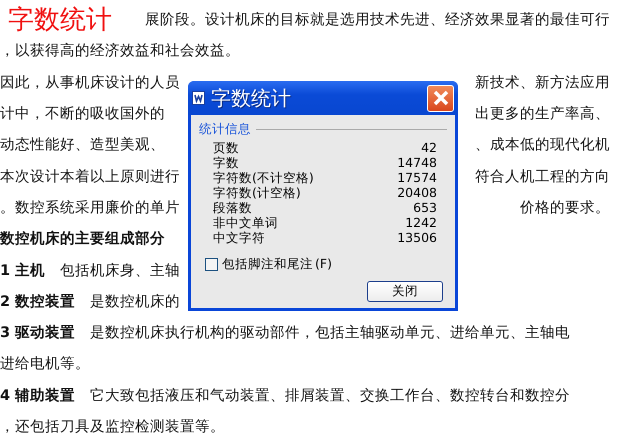 This screenshot has width=618, height=443. I want to click on close-button, so click(440, 98).